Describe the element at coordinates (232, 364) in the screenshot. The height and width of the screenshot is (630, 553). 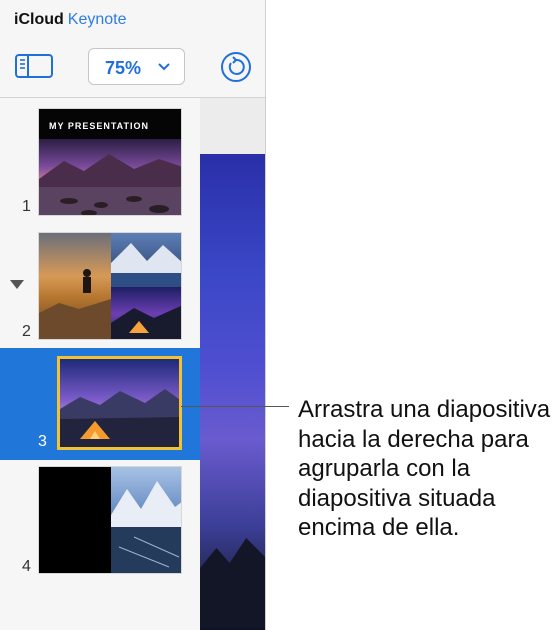
I see `slide-canvas` at that location.